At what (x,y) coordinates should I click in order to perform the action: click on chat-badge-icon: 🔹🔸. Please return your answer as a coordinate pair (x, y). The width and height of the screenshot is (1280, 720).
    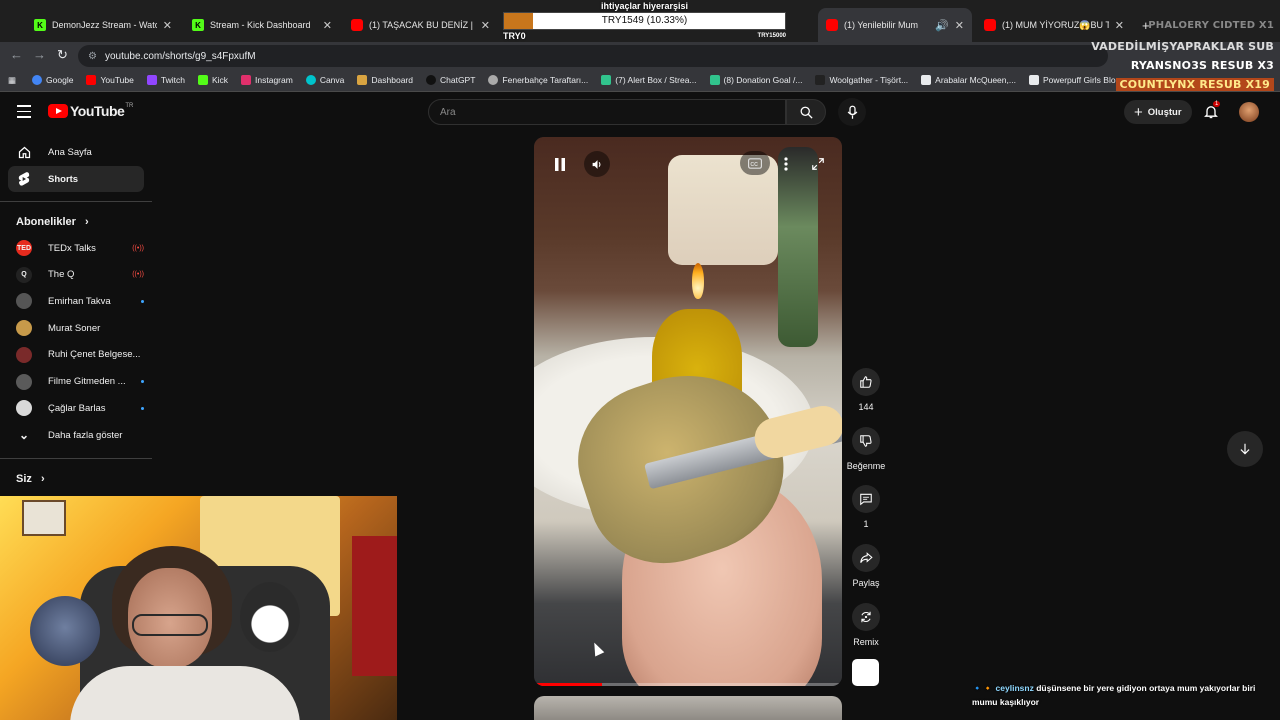
    Looking at the image, I should click on (983, 688).